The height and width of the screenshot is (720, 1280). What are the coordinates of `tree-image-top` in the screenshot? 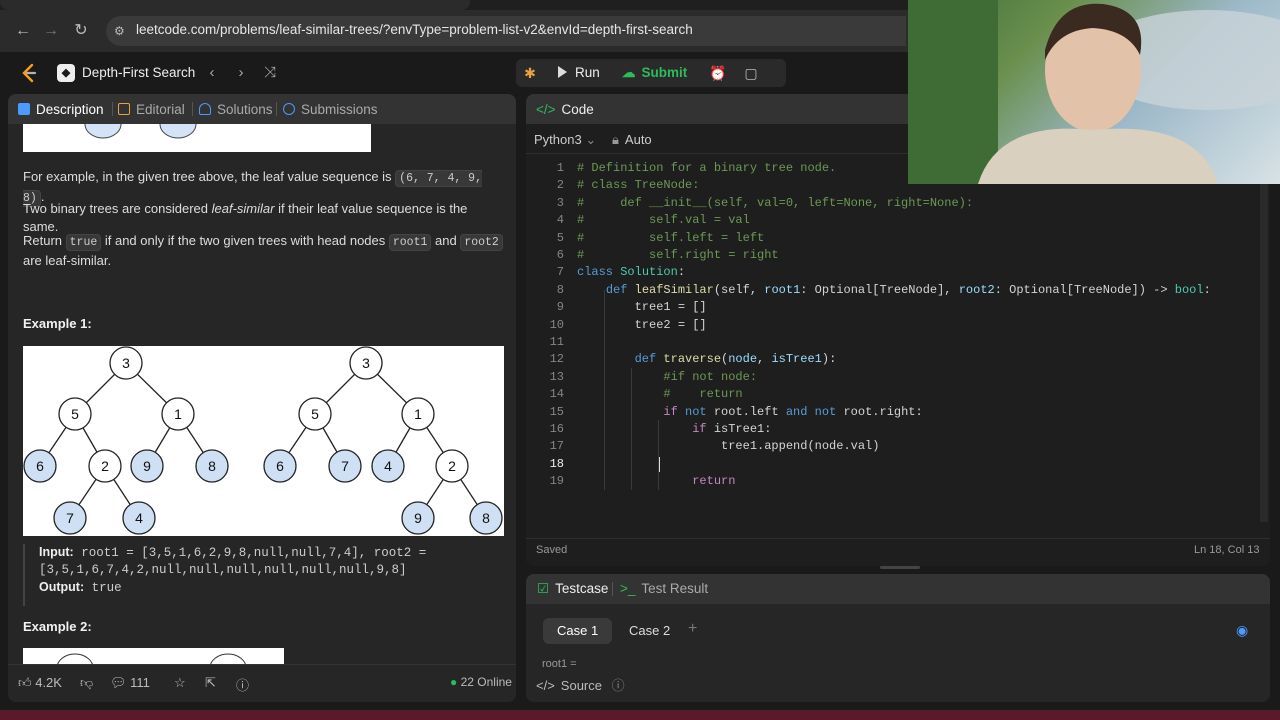 It's located at (197, 138).